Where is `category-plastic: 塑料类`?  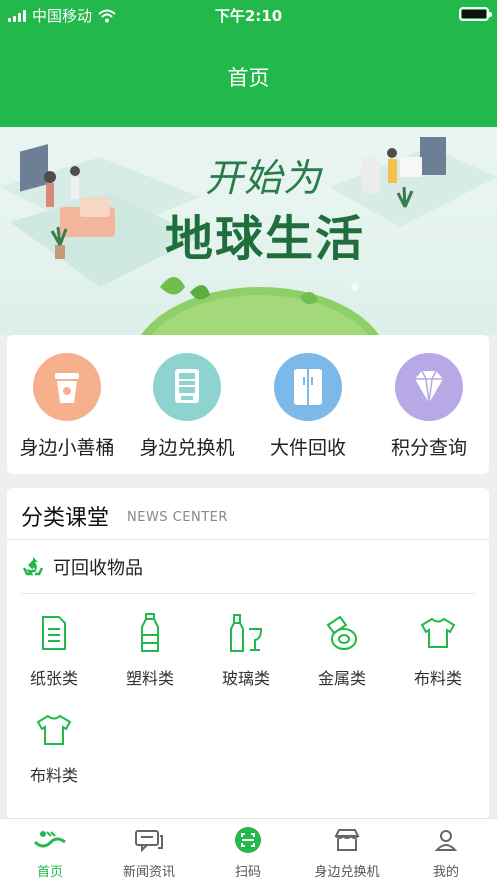 category-plastic: 塑料类 is located at coordinates (150, 650).